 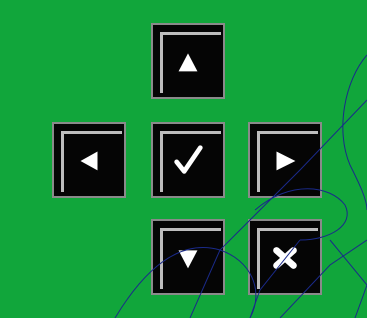 I want to click on triangle-up-icon, so click(x=188, y=62).